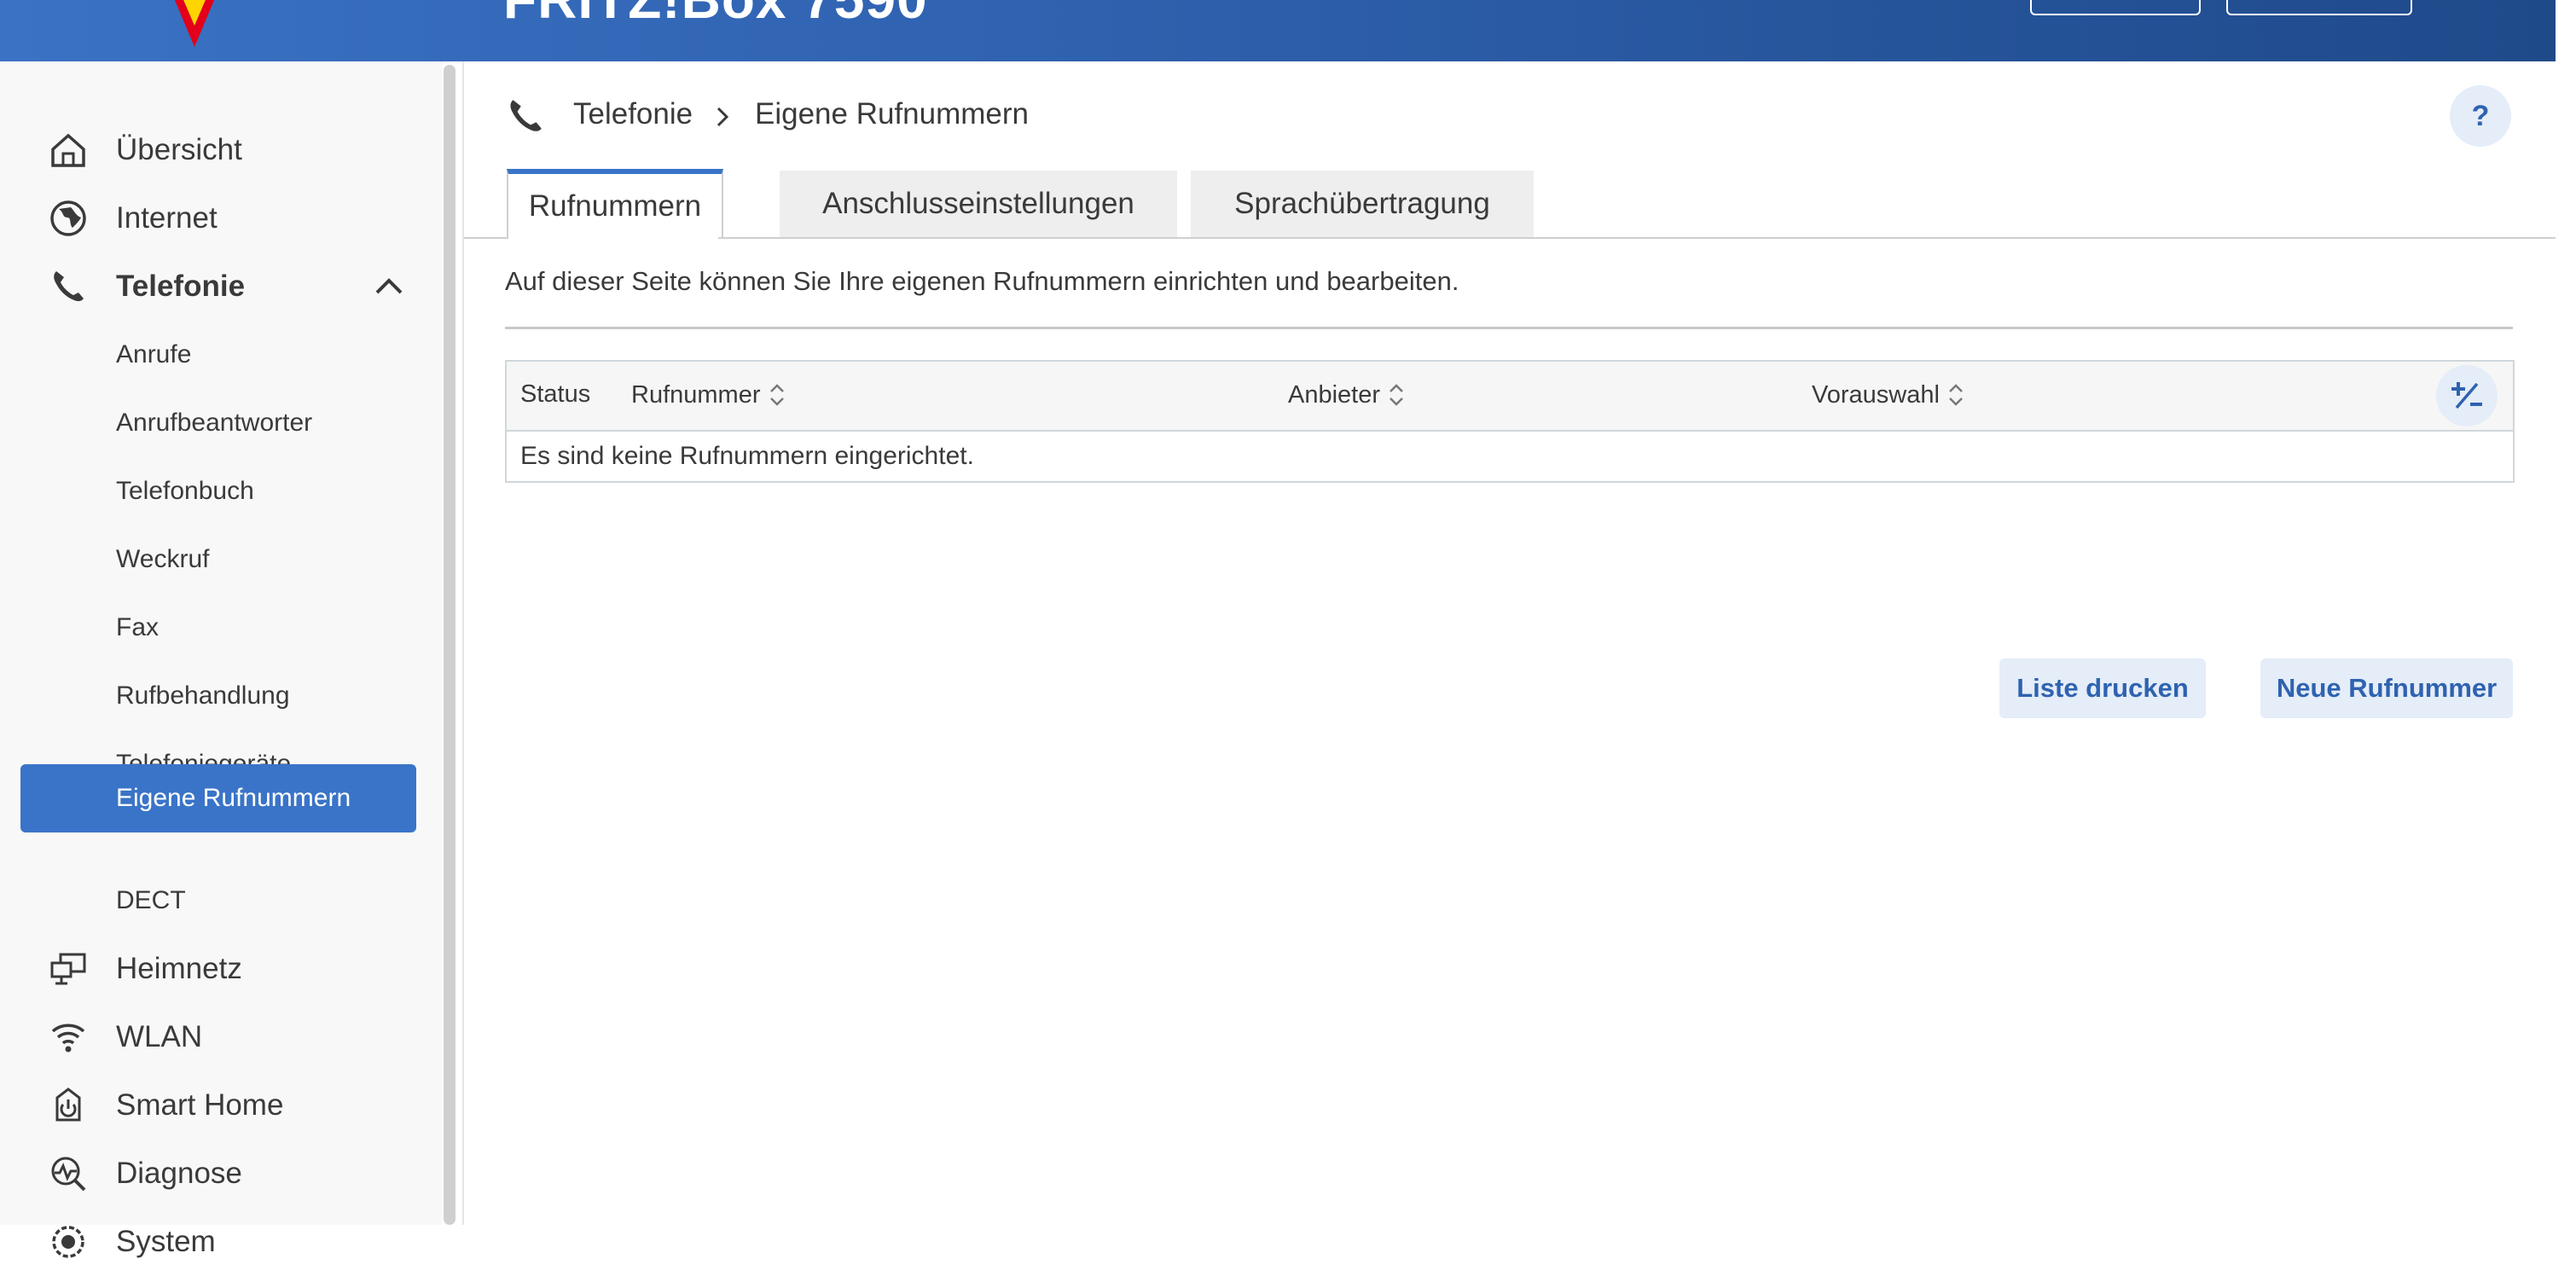  Describe the element at coordinates (181, 286) in the screenshot. I see `sidebar-item-label: Telefonie` at that location.